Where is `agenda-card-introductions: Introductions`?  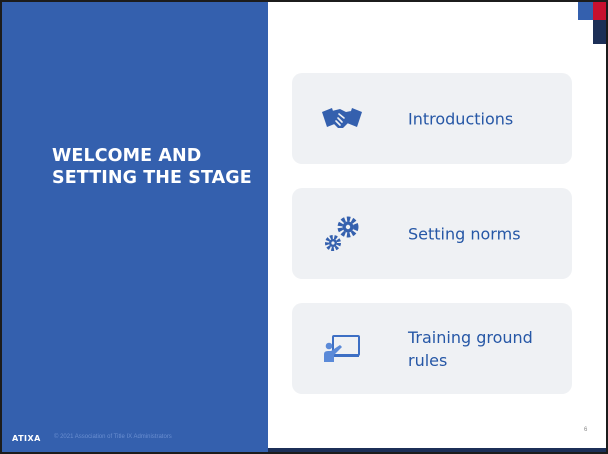
agenda-card-introductions: Introductions is located at coordinates (432, 118).